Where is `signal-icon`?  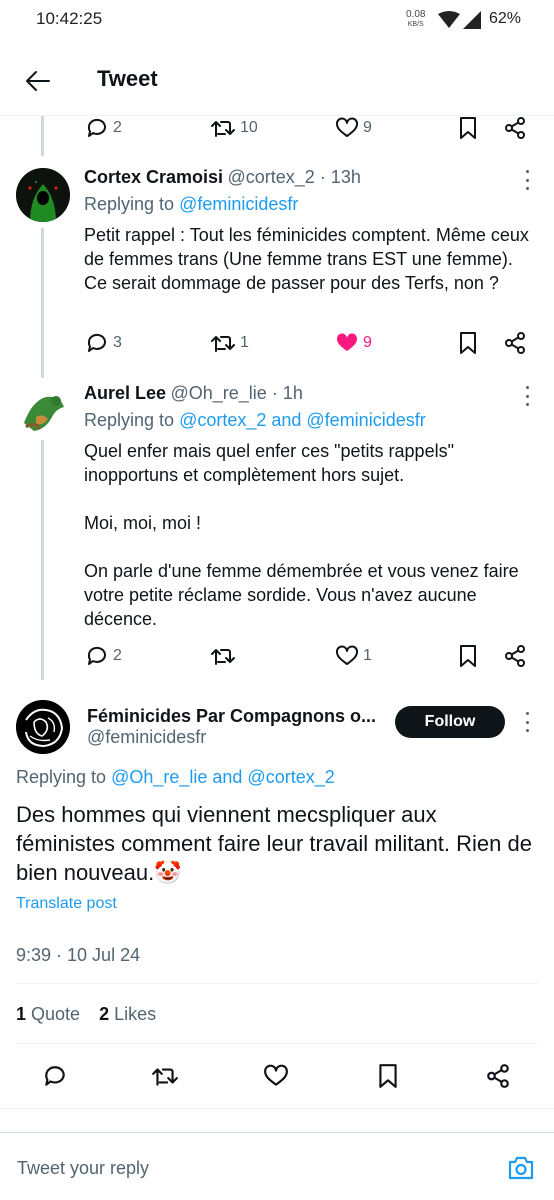 signal-icon is located at coordinates (472, 20).